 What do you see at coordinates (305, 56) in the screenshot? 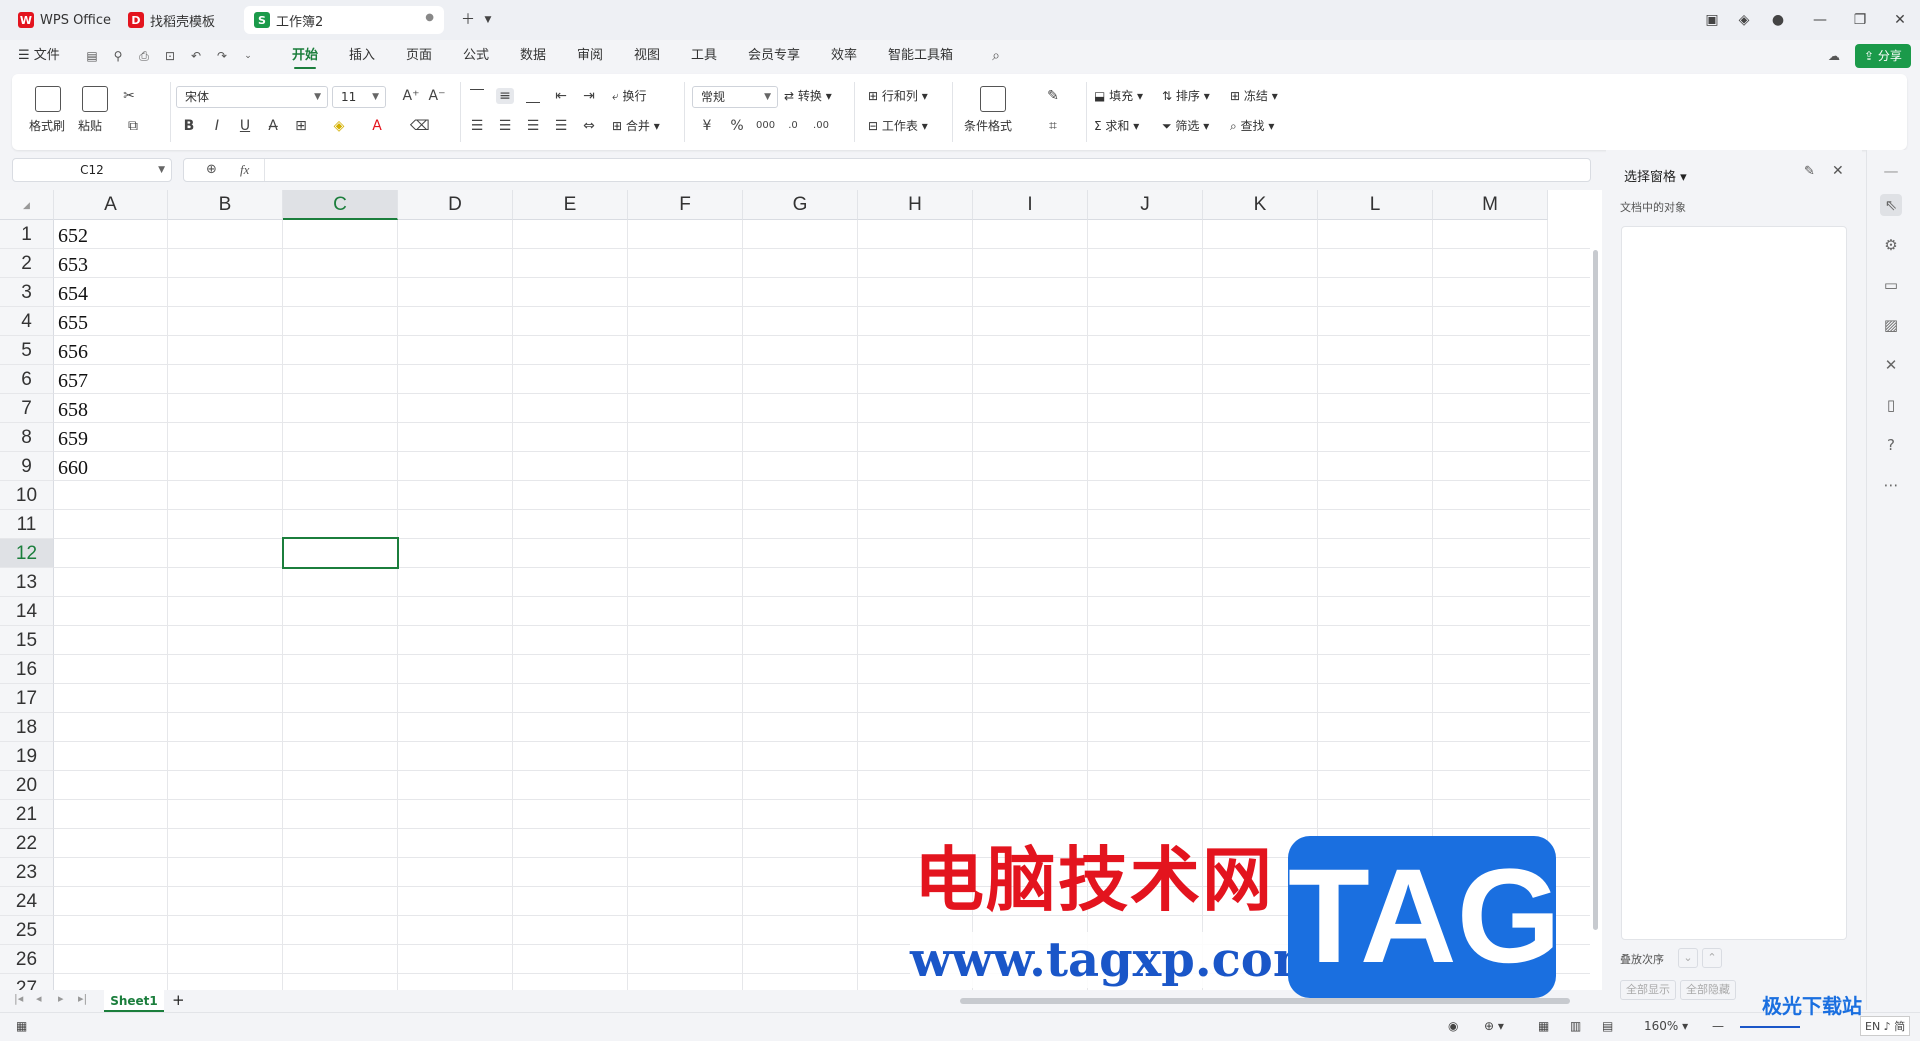
I see `menu-home: 开始` at bounding box center [305, 56].